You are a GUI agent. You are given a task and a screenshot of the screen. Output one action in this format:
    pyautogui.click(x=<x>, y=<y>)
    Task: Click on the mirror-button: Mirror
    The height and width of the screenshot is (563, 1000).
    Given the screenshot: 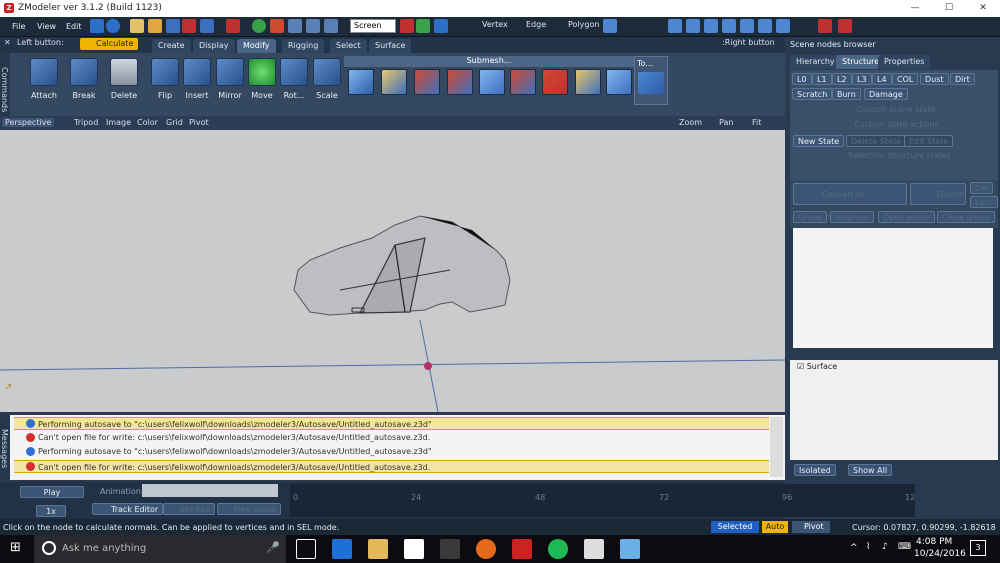 What is the action you would take?
    pyautogui.click(x=230, y=83)
    